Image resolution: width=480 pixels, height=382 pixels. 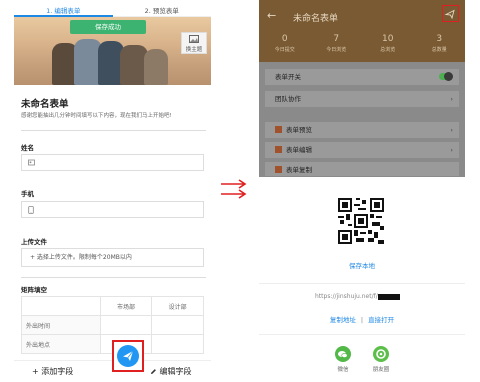 I want to click on change-theme-label: 换主题, so click(x=194, y=50).